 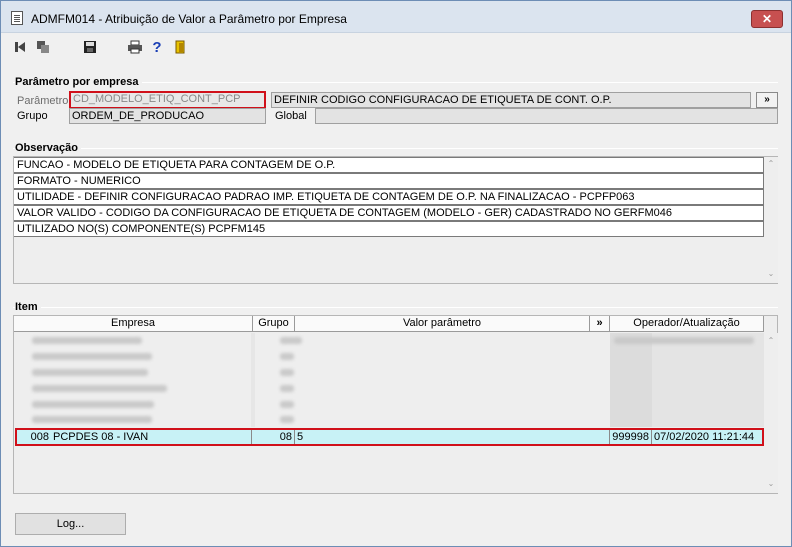 I want to click on items-scrollbar: ⌃ ⌄, so click(x=771, y=413).